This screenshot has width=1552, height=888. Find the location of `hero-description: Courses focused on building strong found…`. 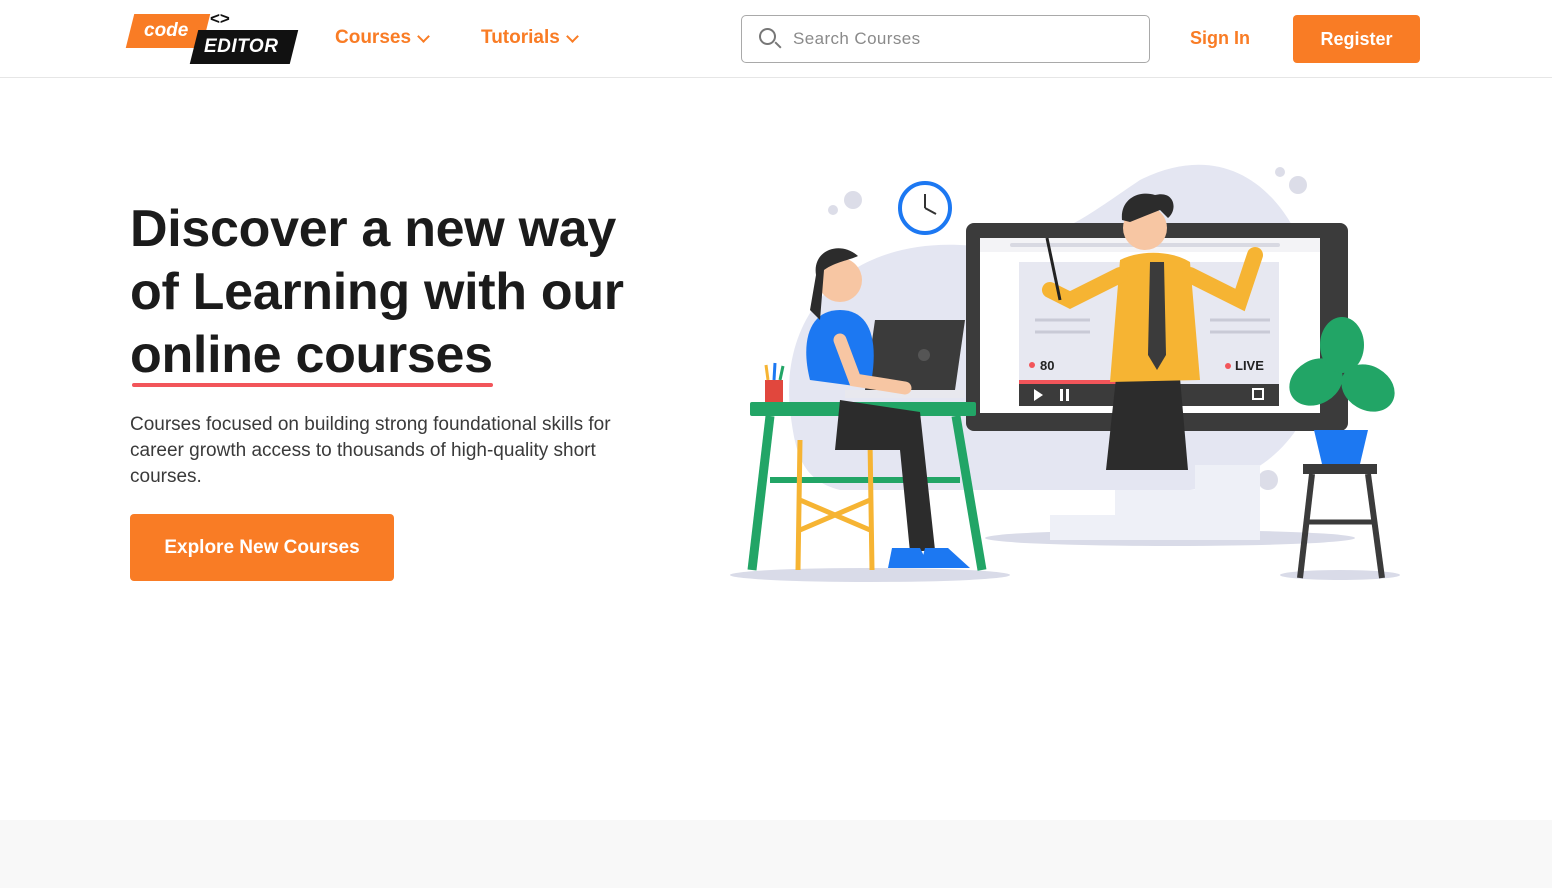

hero-description: Courses focused on building strong found… is located at coordinates (370, 450).